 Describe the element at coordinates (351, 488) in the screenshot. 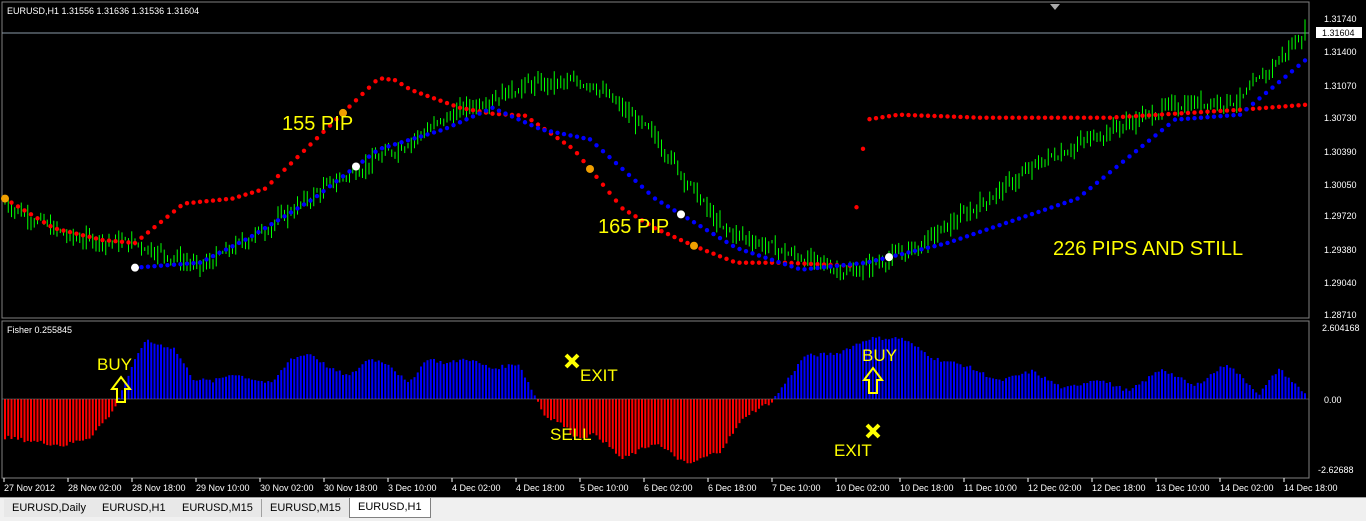

I see `time-tick-label: 30 Nov 18:00` at that location.